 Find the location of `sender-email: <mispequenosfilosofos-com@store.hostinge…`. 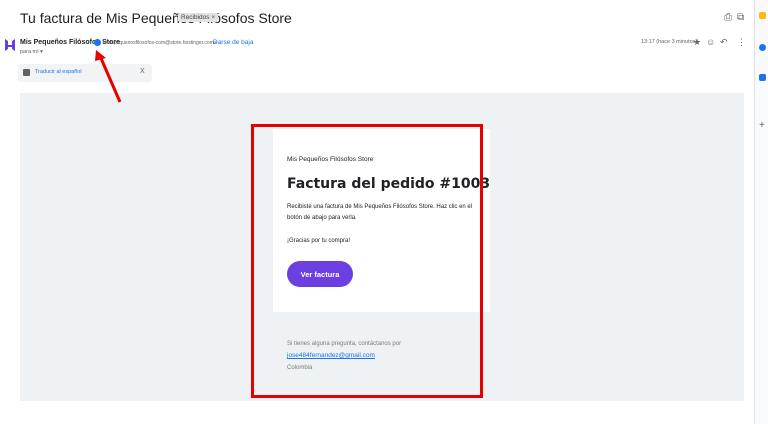

sender-email: <mispequenosfilosofos-com@store.hostinge… is located at coordinates (160, 43).